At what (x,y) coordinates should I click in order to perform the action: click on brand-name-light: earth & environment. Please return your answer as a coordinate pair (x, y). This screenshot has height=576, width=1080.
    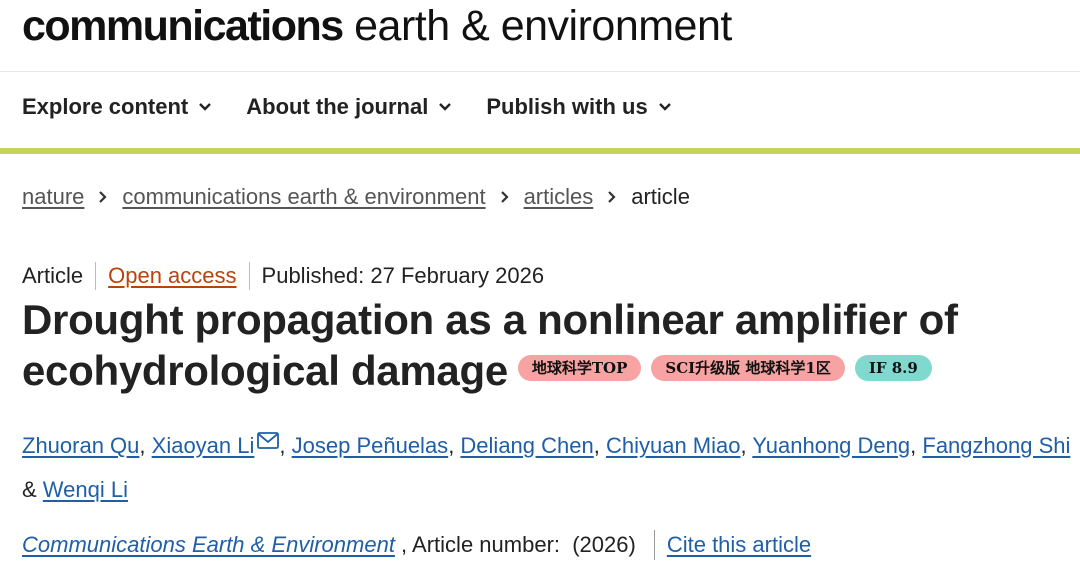
    Looking at the image, I should click on (537, 26).